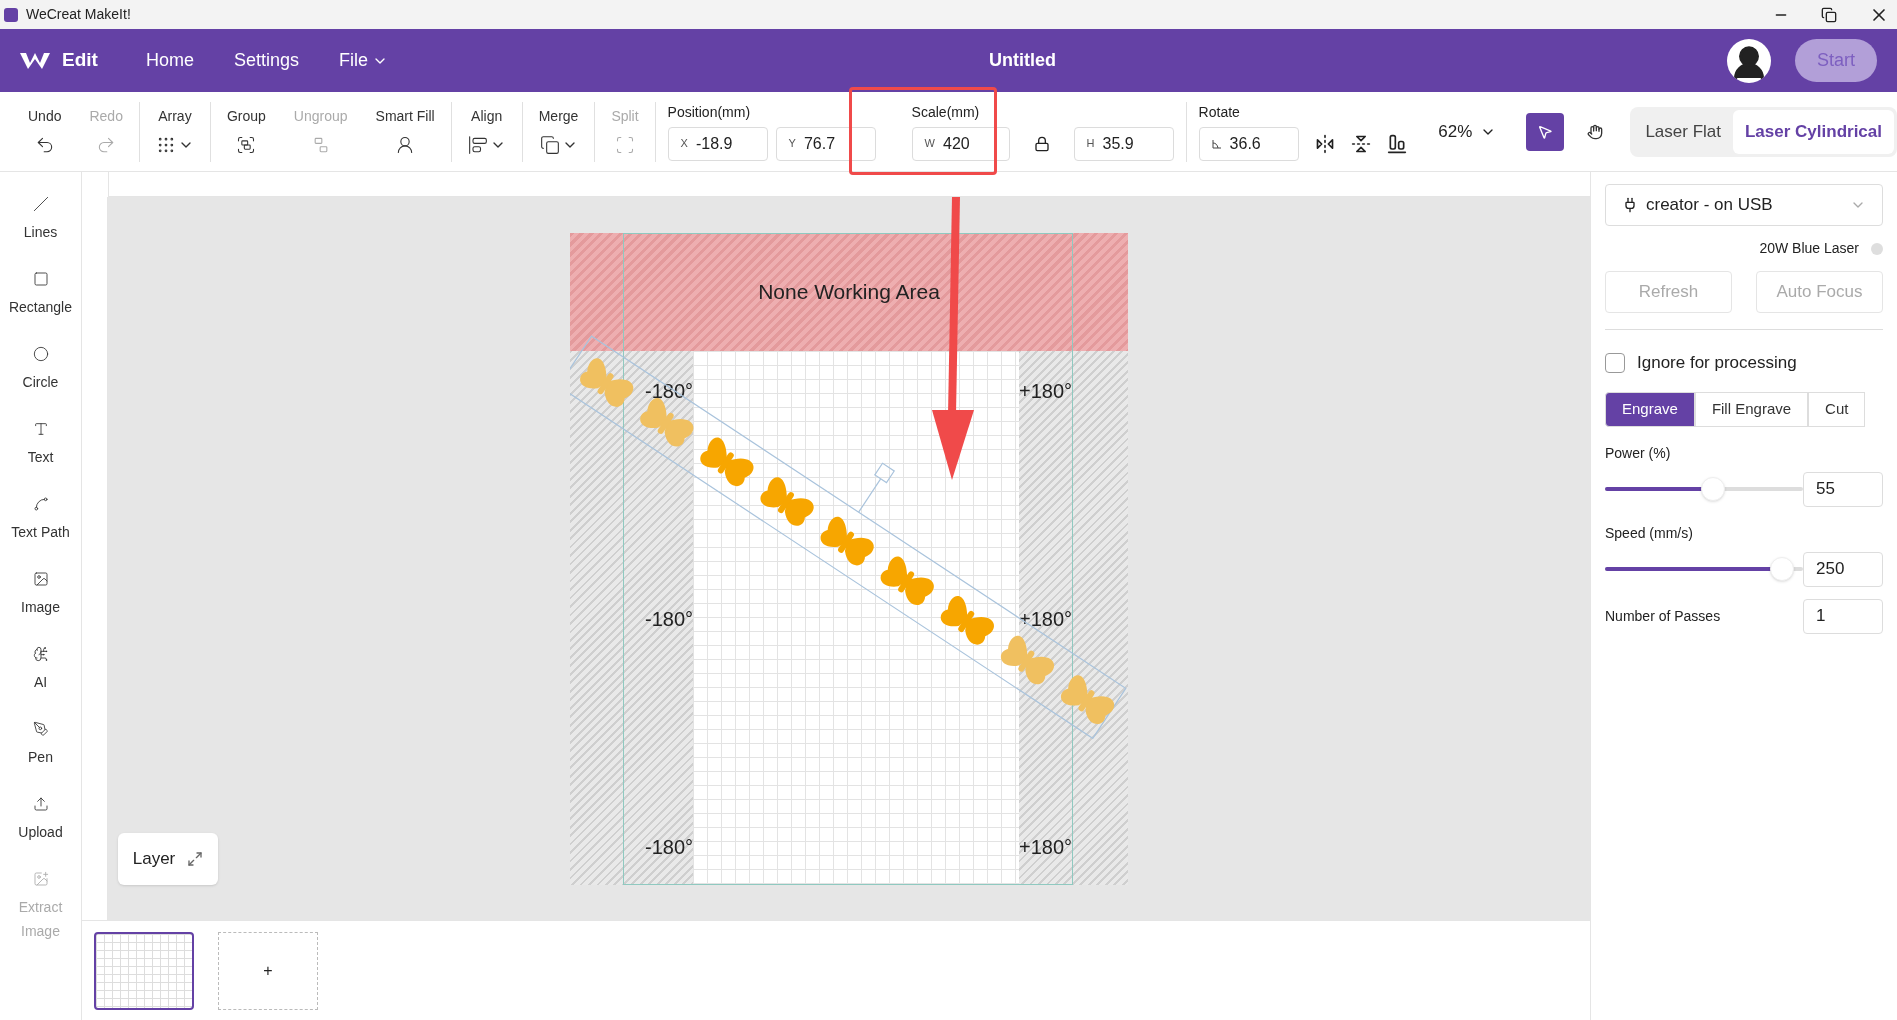  What do you see at coordinates (1615, 362) in the screenshot?
I see `checkbox` at bounding box center [1615, 362].